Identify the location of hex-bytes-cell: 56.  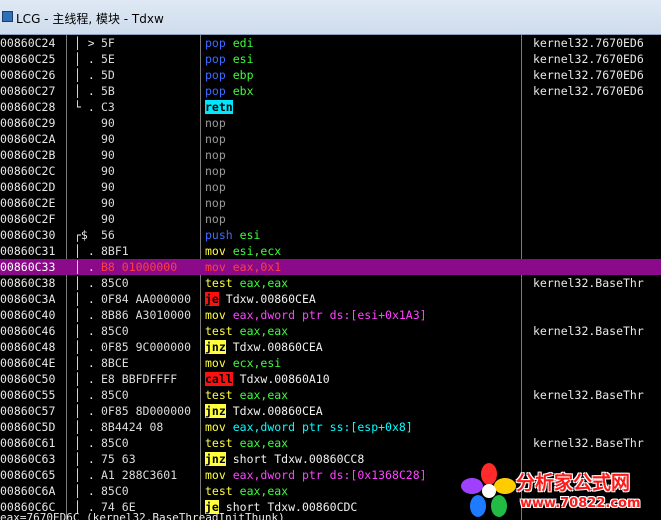
(108, 235).